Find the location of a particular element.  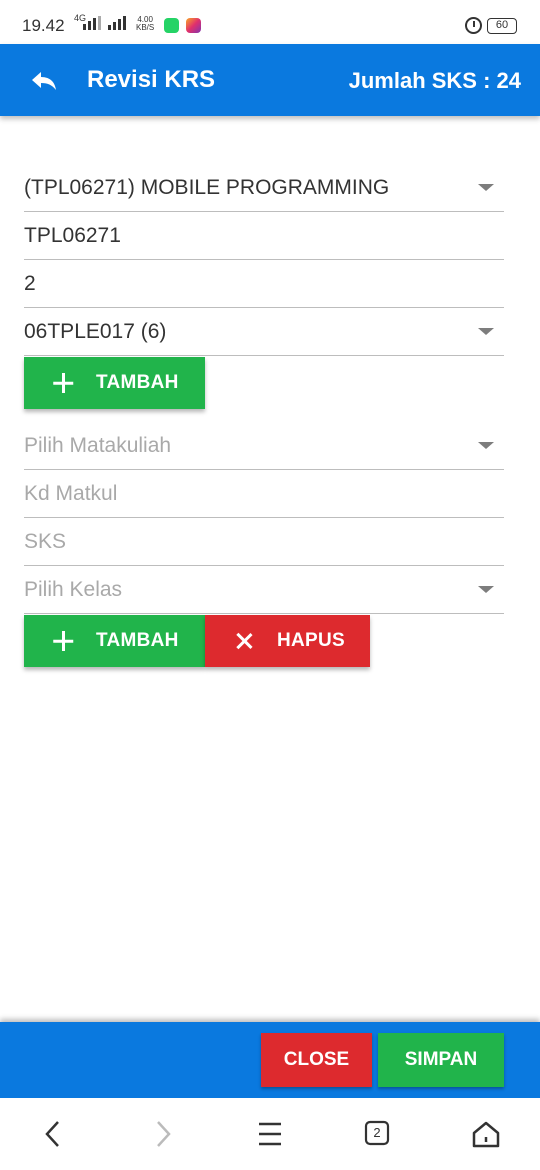

course-placeholder: Pilih Matakuliah is located at coordinates (98, 445).